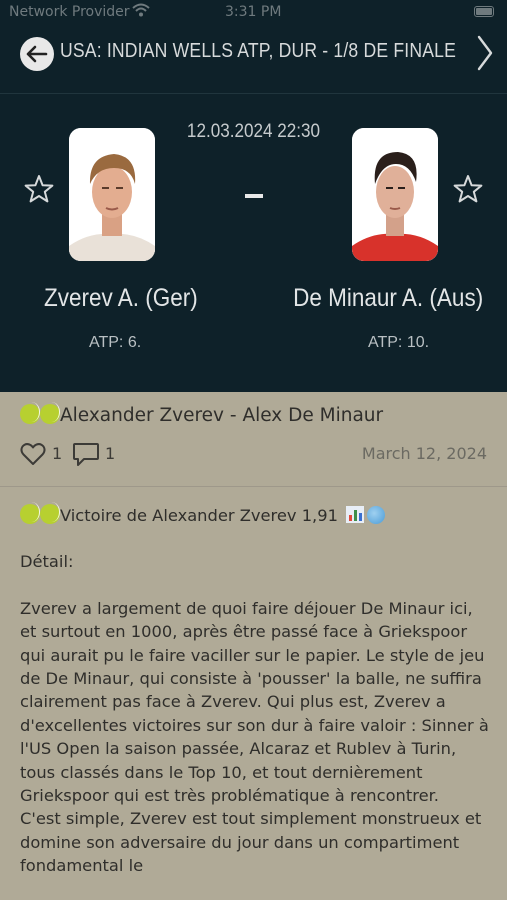  Describe the element at coordinates (121, 298) in the screenshot. I see `player-name: Zverev A. (Ger)` at that location.